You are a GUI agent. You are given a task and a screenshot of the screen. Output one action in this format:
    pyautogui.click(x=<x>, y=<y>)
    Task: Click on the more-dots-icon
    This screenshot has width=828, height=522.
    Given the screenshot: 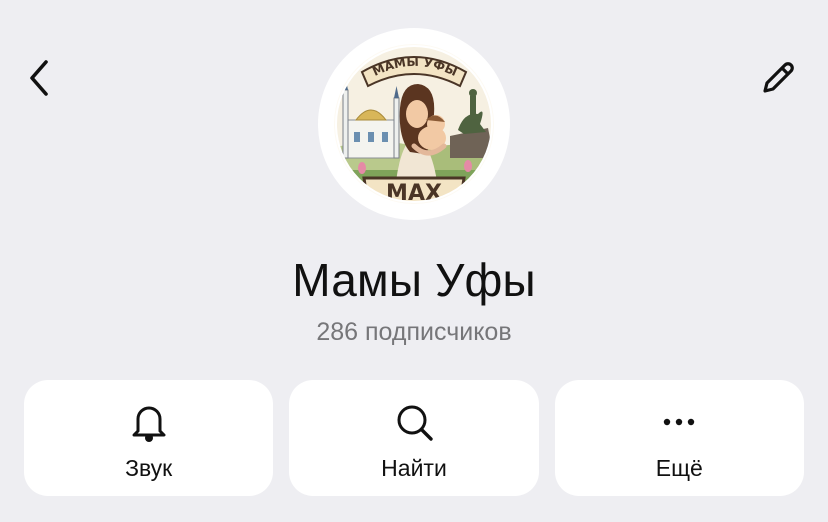 What is the action you would take?
    pyautogui.click(x=679, y=422)
    